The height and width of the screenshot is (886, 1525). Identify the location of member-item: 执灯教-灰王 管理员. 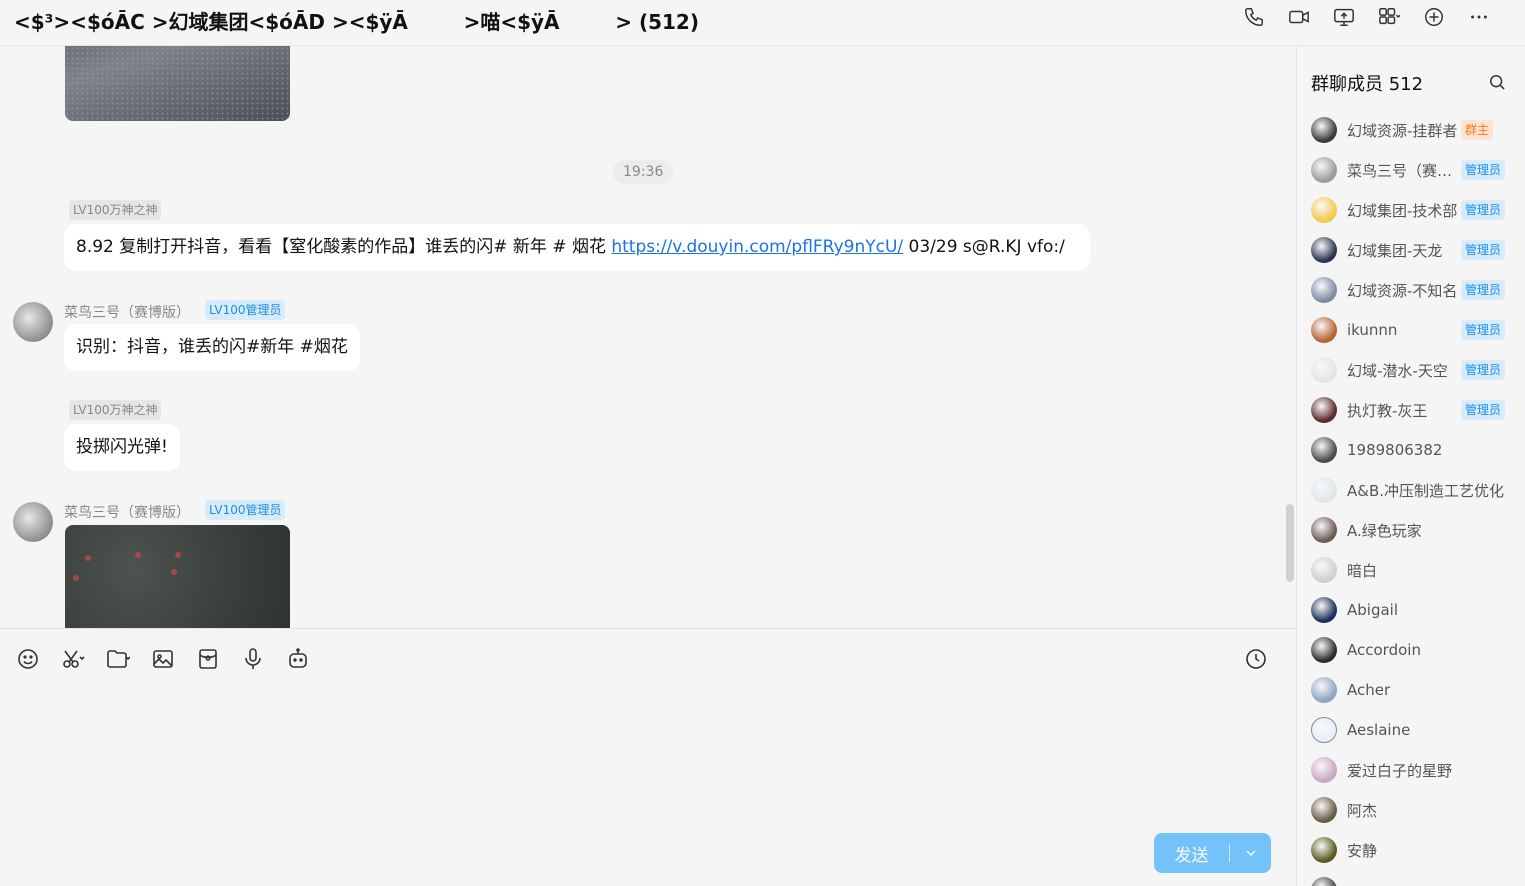
(1411, 410).